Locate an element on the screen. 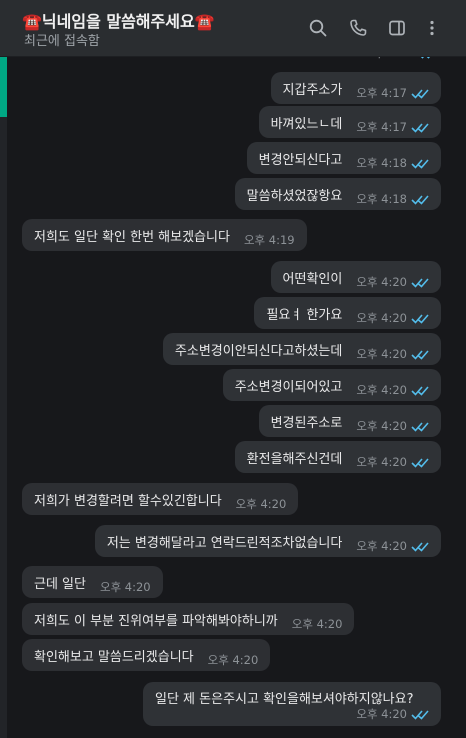 The height and width of the screenshot is (738, 466). message-bubble-out: 말씀하셨었잖항요 오후 4:18 is located at coordinates (337, 194).